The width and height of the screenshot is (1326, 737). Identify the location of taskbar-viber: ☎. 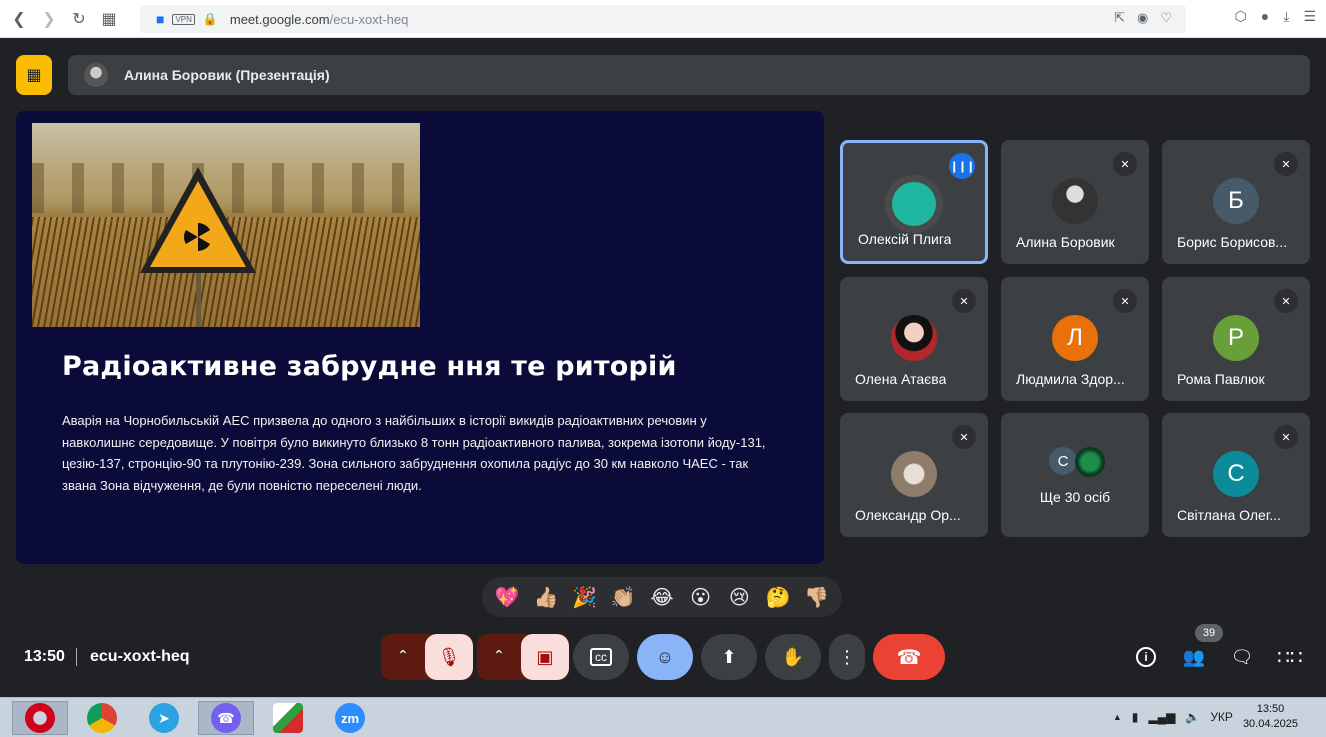
(226, 718).